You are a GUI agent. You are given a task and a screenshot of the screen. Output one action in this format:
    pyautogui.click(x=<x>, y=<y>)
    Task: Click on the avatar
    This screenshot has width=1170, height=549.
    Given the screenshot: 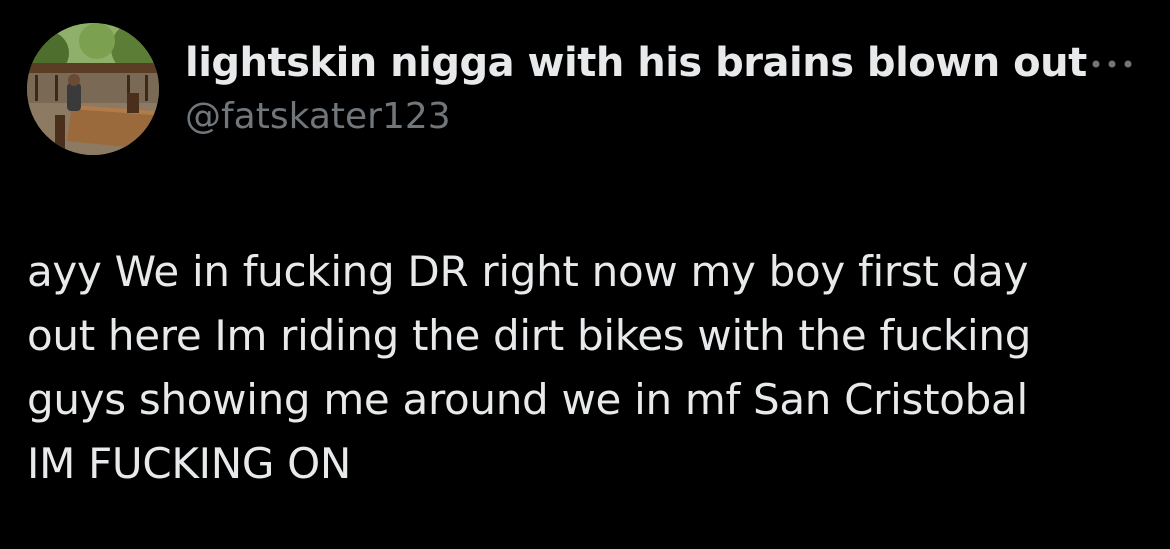 What is the action you would take?
    pyautogui.click(x=93, y=89)
    